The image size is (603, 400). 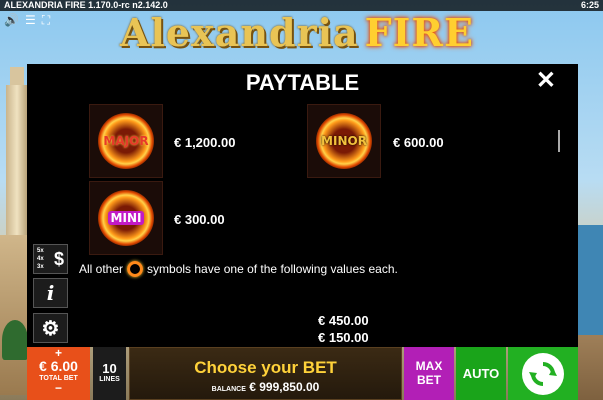 I want to click on fire-ring-icon: MAJOR, so click(x=126, y=141).